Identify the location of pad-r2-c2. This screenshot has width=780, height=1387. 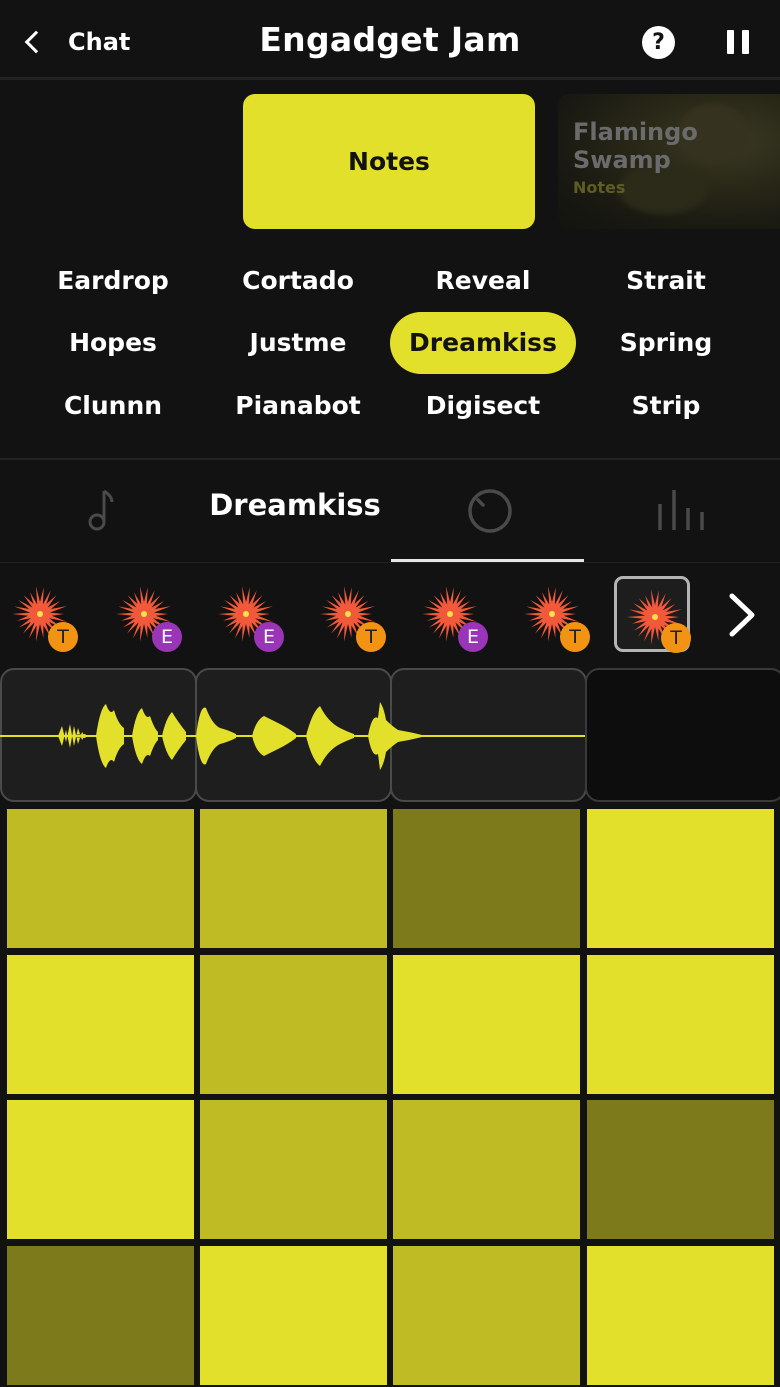
(293, 1024).